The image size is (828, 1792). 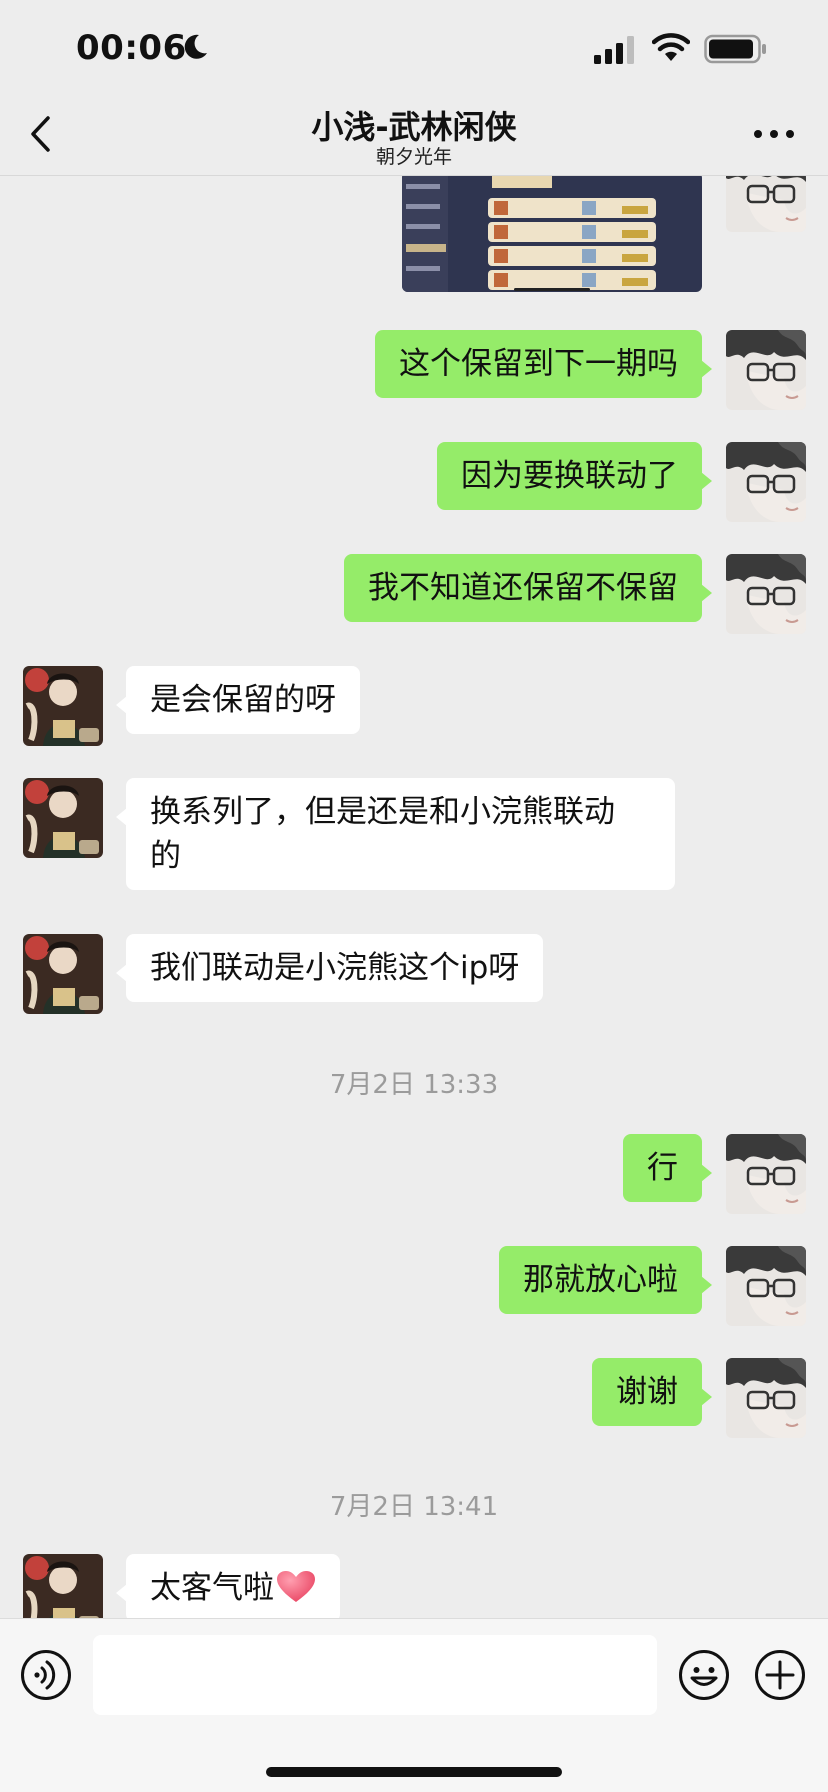 I want to click on incoming-bubble: 是会保留的呀, so click(x=238, y=700).